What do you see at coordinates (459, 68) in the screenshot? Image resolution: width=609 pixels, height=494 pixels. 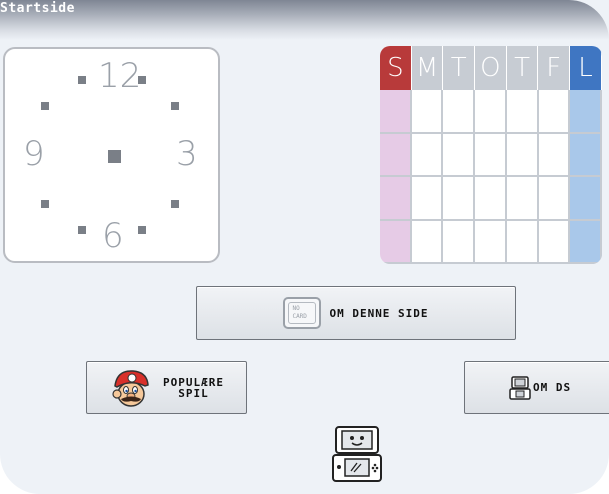 I see `day-header-tuesday: T` at bounding box center [459, 68].